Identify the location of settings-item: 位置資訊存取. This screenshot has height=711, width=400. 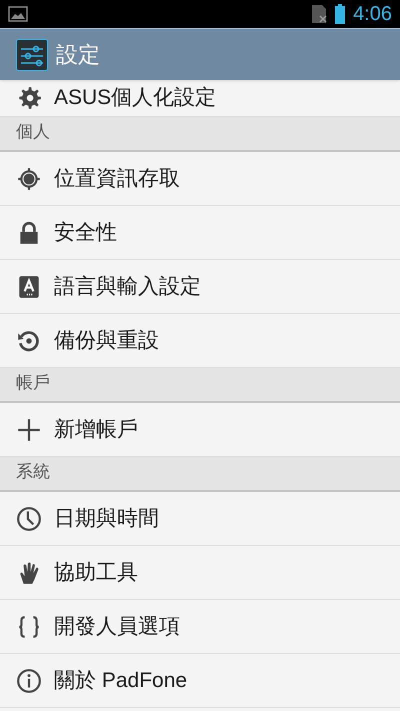
(200, 179).